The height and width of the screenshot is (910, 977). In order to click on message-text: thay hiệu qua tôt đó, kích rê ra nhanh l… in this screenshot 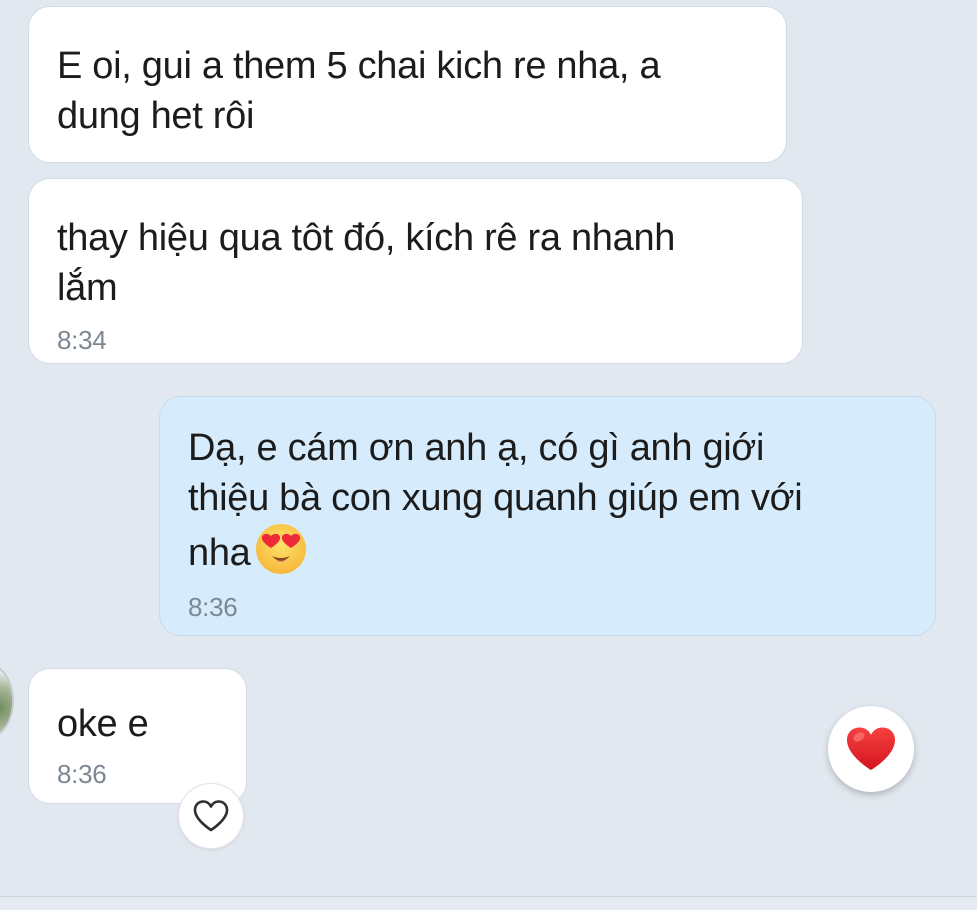, I will do `click(366, 263)`.